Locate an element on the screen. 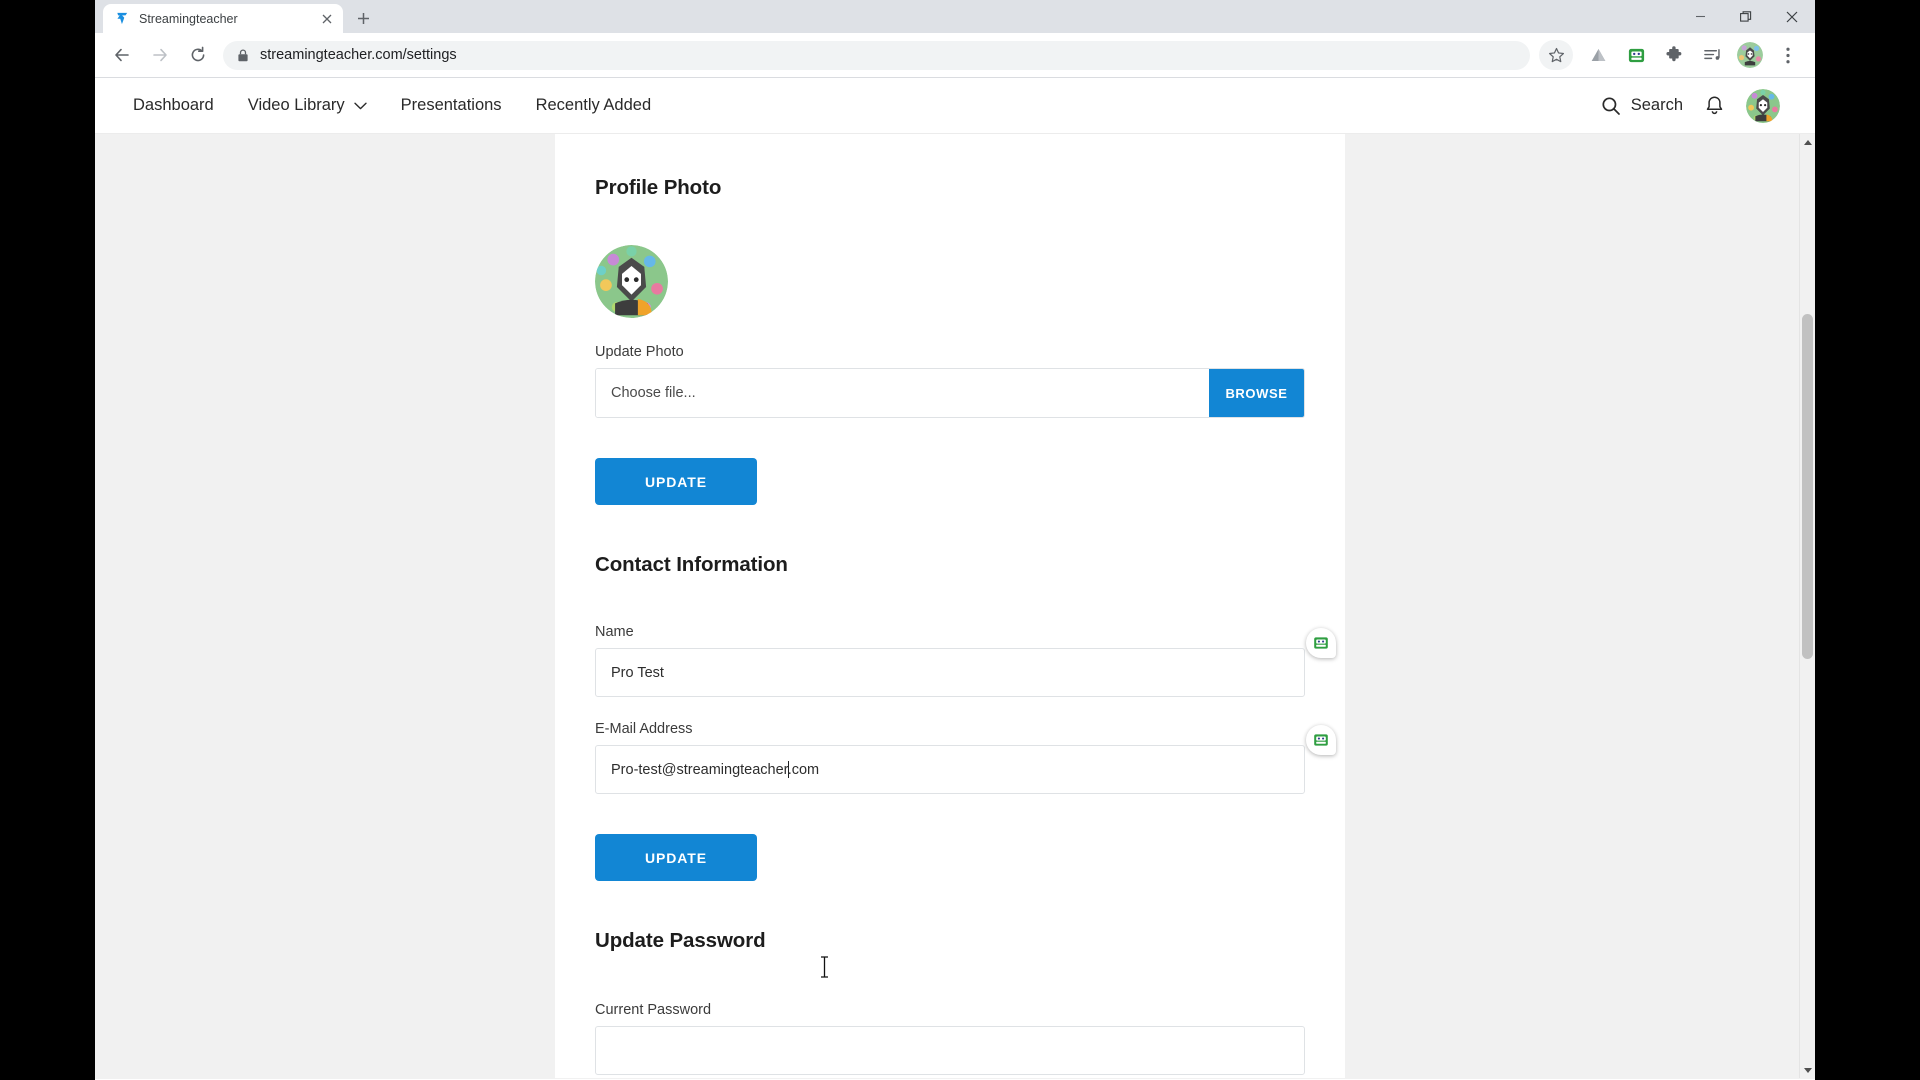 The image size is (1920, 1080). nav-item-video-library: Video Library is located at coordinates (307, 105).